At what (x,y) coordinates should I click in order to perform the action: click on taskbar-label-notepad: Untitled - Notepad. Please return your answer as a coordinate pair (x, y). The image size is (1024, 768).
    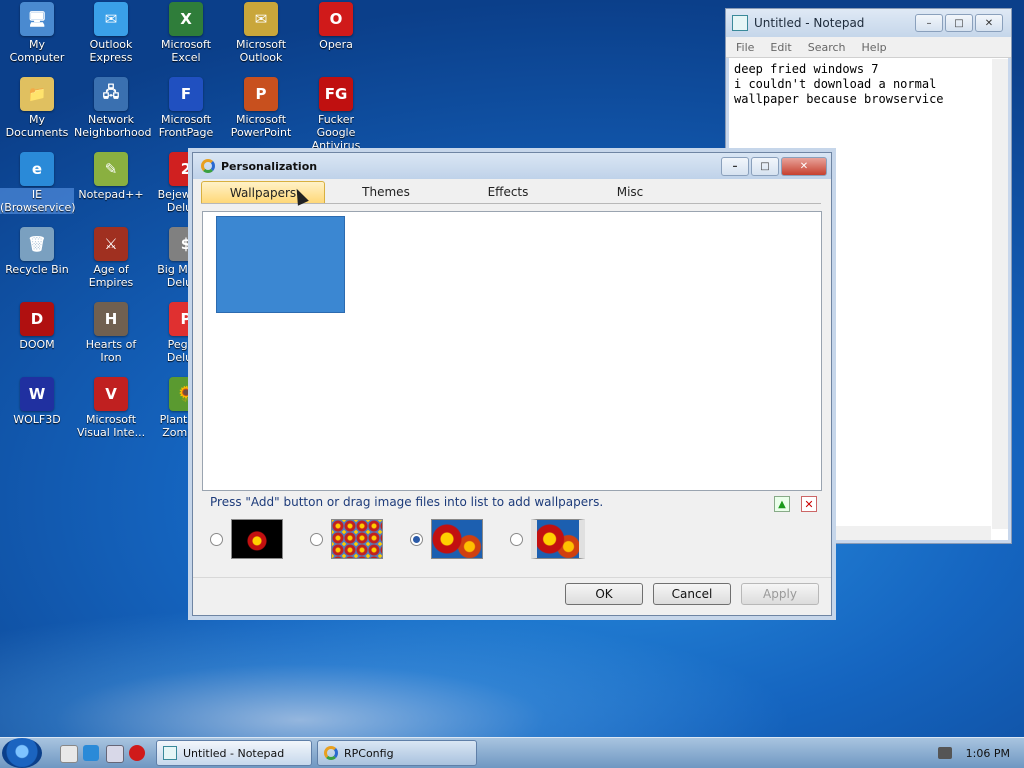
    Looking at the image, I should click on (234, 753).